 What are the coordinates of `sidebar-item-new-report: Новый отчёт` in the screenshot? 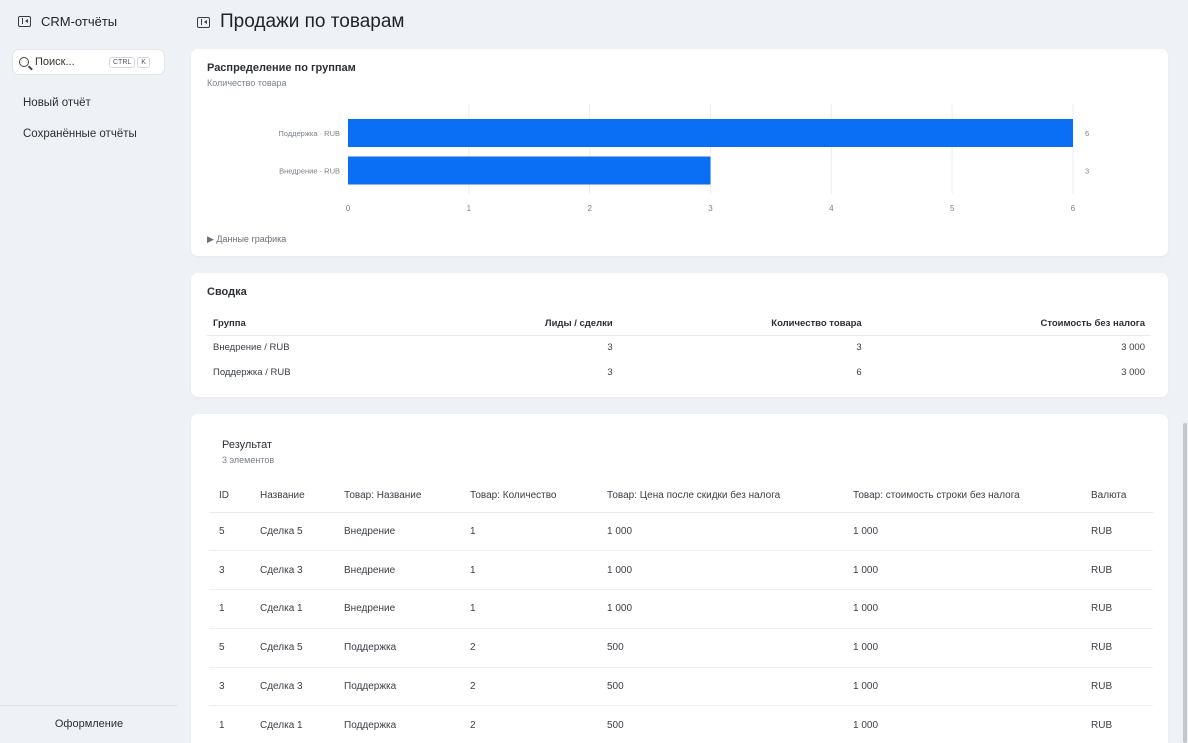 It's located at (57, 103).